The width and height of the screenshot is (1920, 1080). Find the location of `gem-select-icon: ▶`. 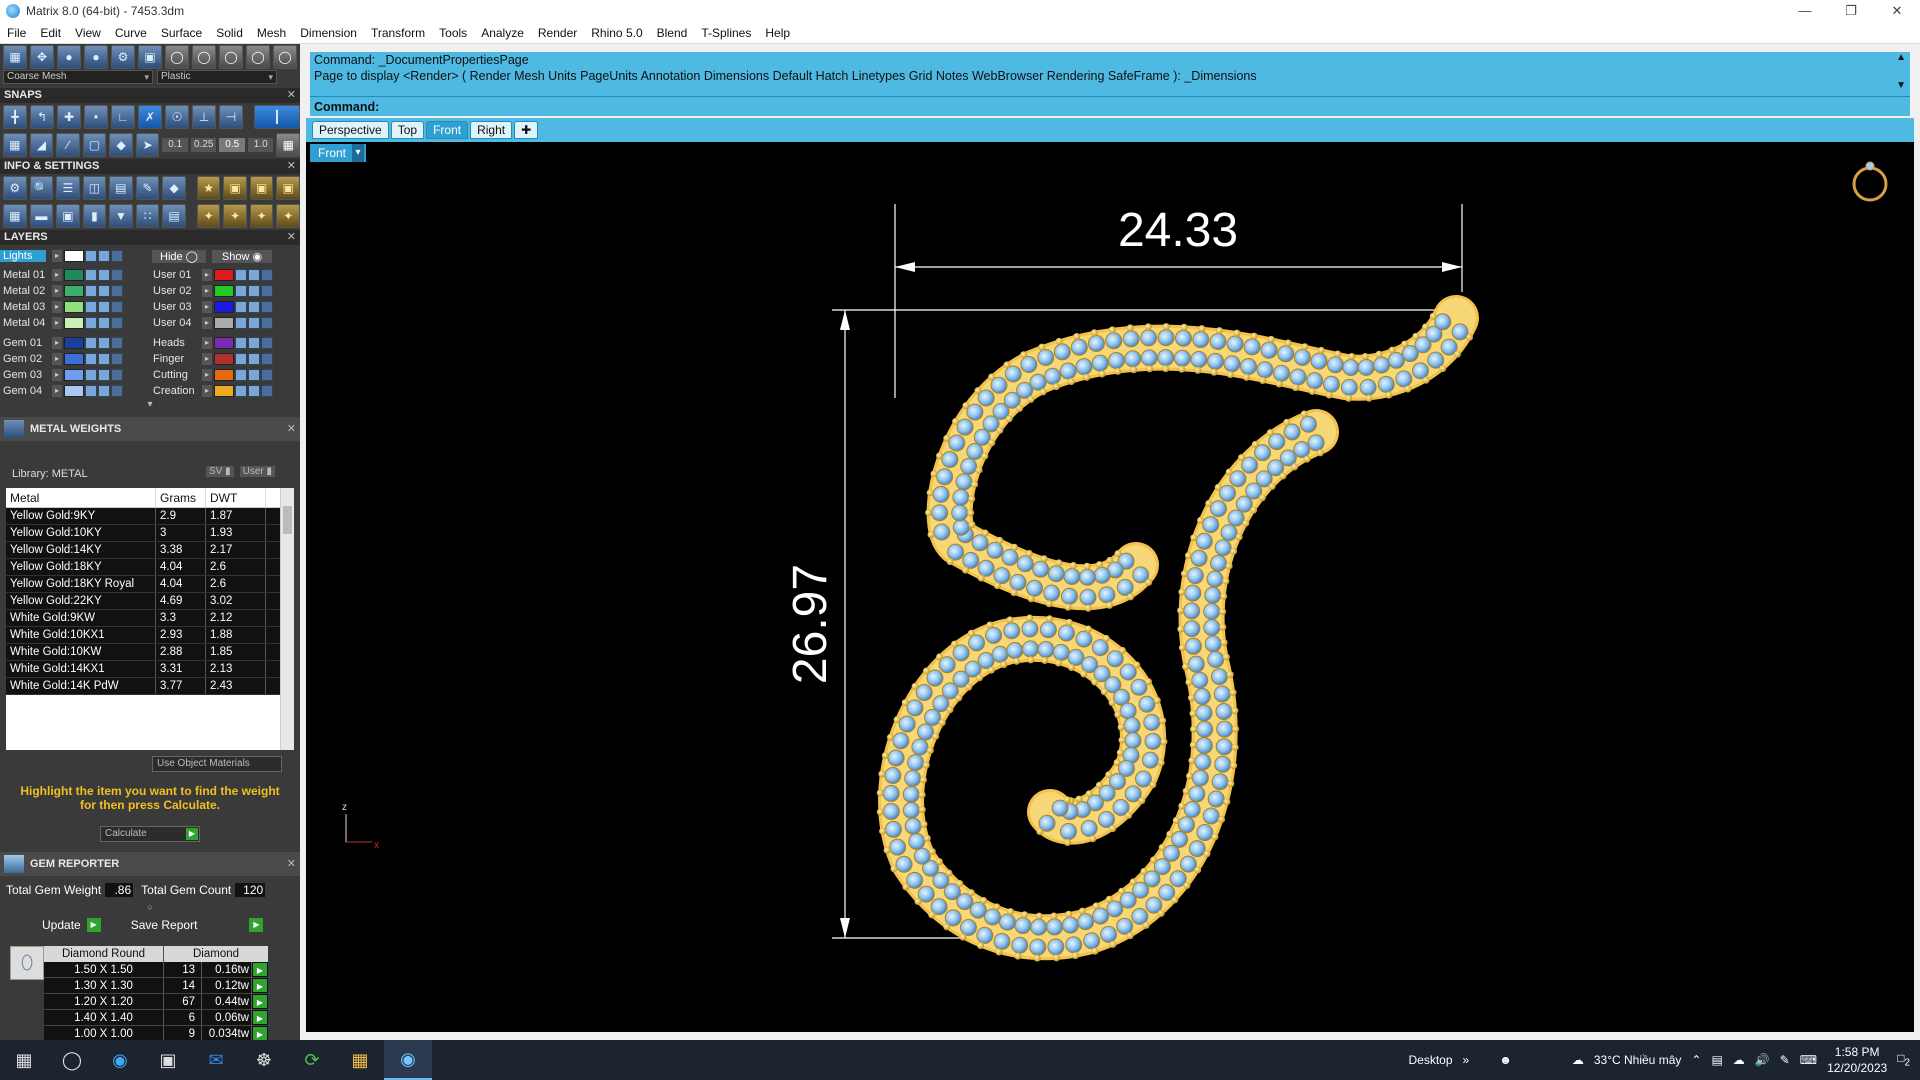

gem-select-icon: ▶ is located at coordinates (260, 985).